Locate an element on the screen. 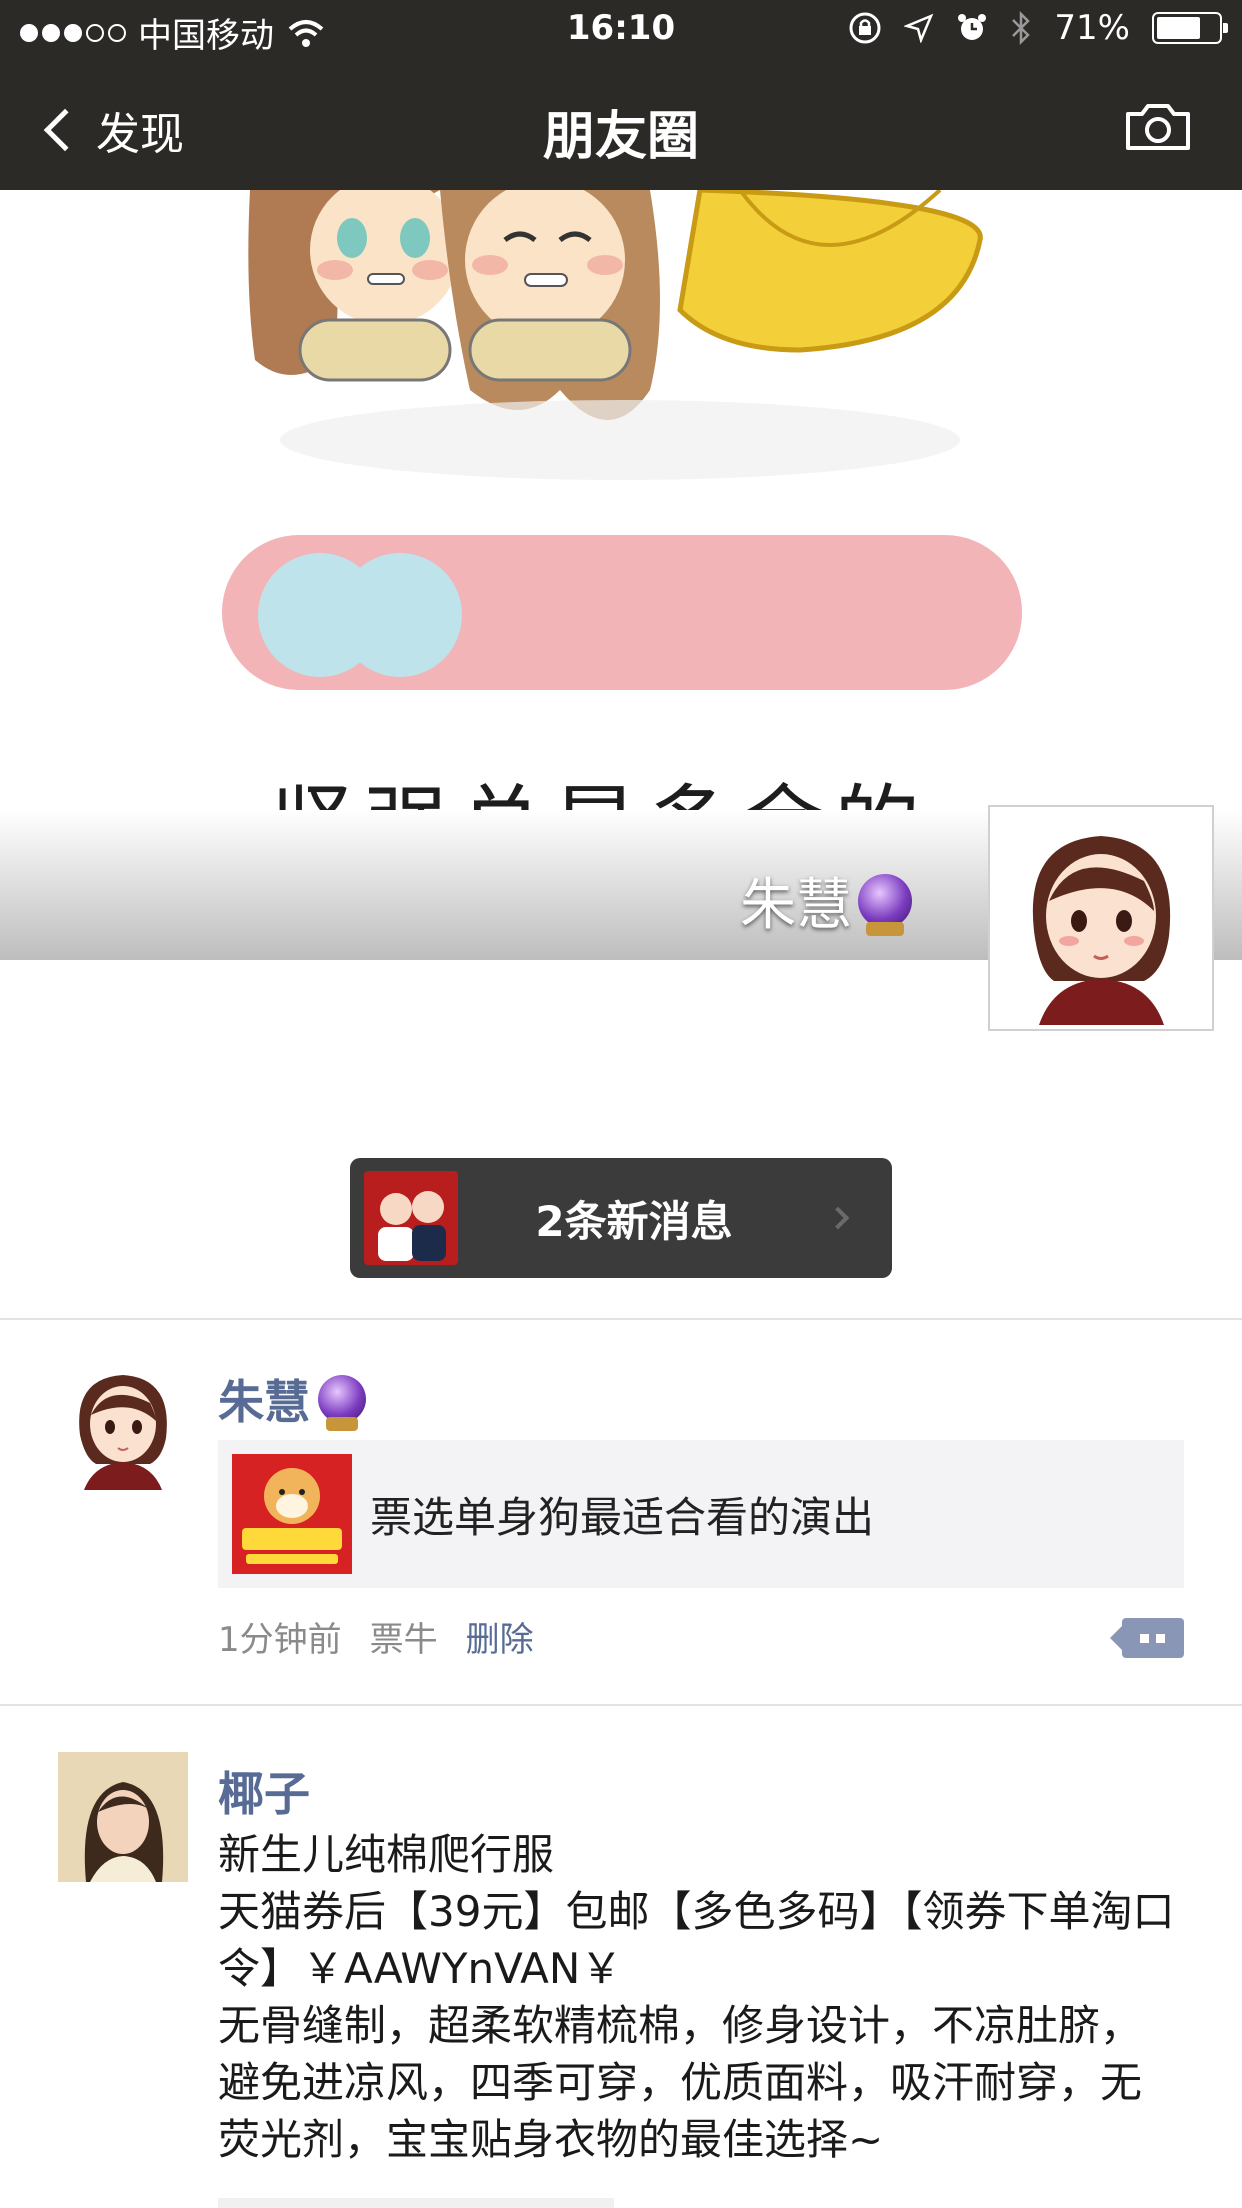 The height and width of the screenshot is (2208, 1242). shared-link-thumbnail is located at coordinates (292, 1514).